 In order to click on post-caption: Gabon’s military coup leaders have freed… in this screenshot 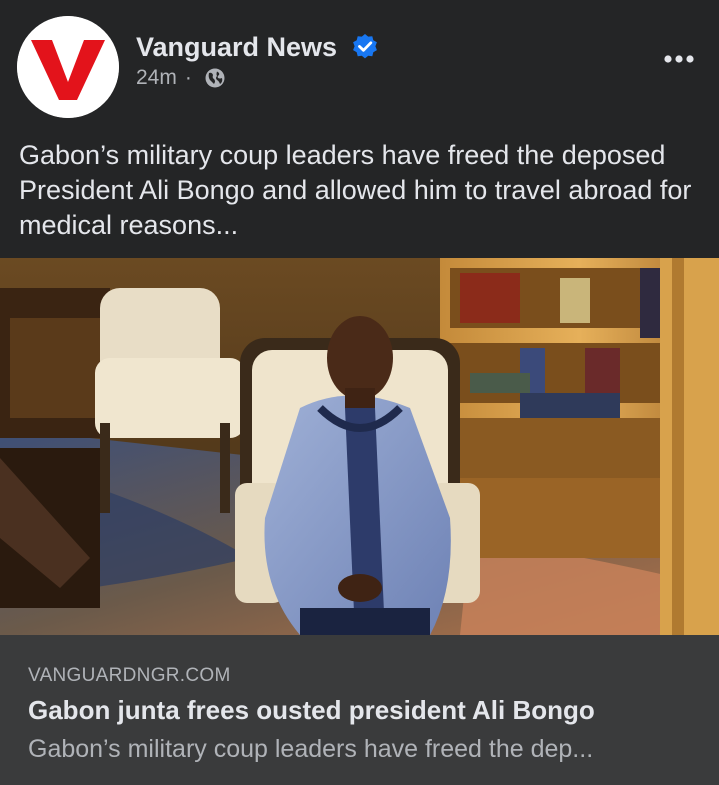, I will do `click(355, 190)`.